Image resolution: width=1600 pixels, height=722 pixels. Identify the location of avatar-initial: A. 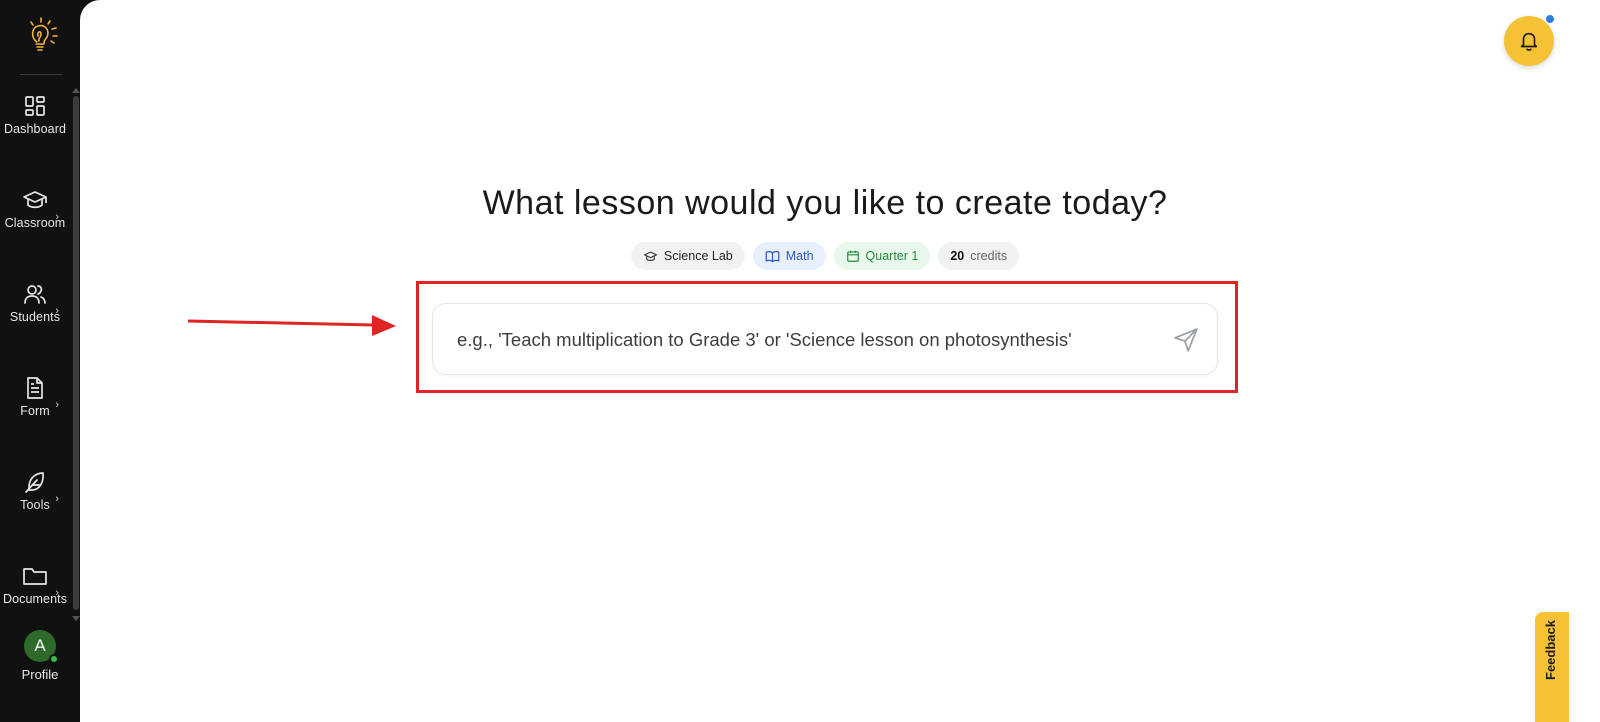
(40, 645).